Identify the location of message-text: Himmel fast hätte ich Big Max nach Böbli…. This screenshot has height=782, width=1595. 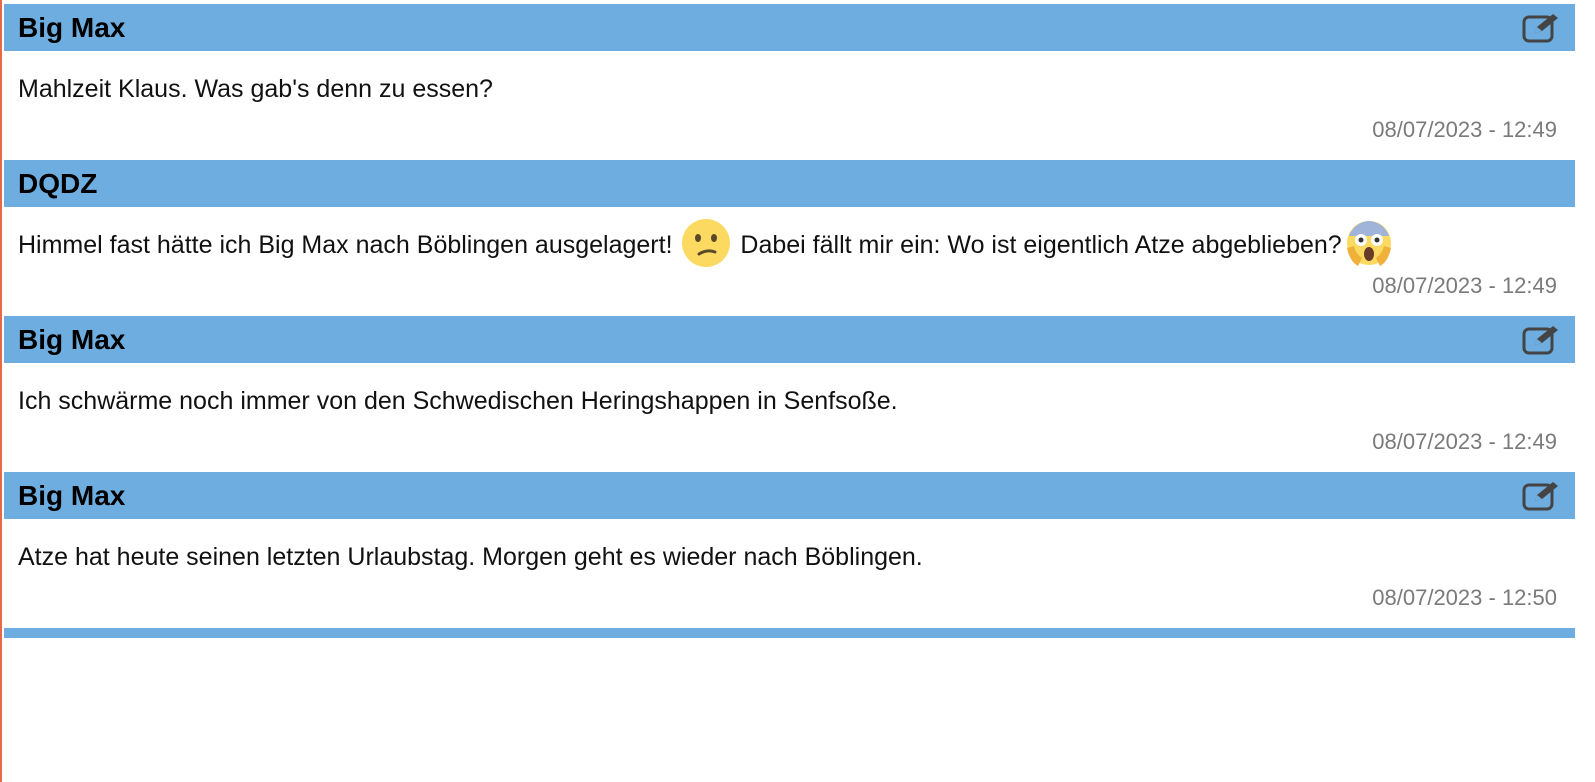
(789, 236).